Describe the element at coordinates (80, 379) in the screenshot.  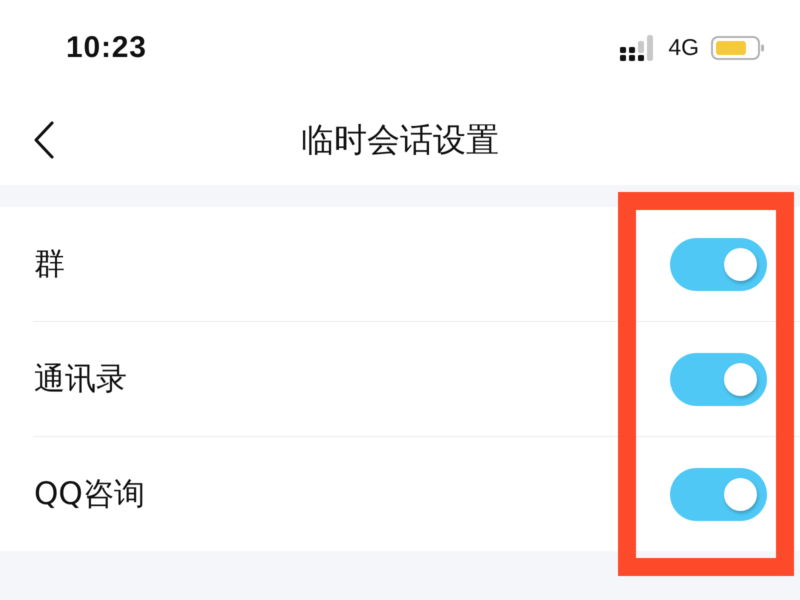
I see `setting-label: 通讯录` at that location.